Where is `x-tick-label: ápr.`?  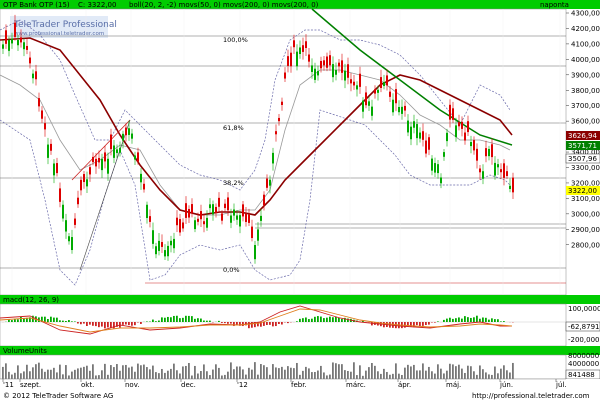
x-tick-label: ápr. is located at coordinates (404, 385).